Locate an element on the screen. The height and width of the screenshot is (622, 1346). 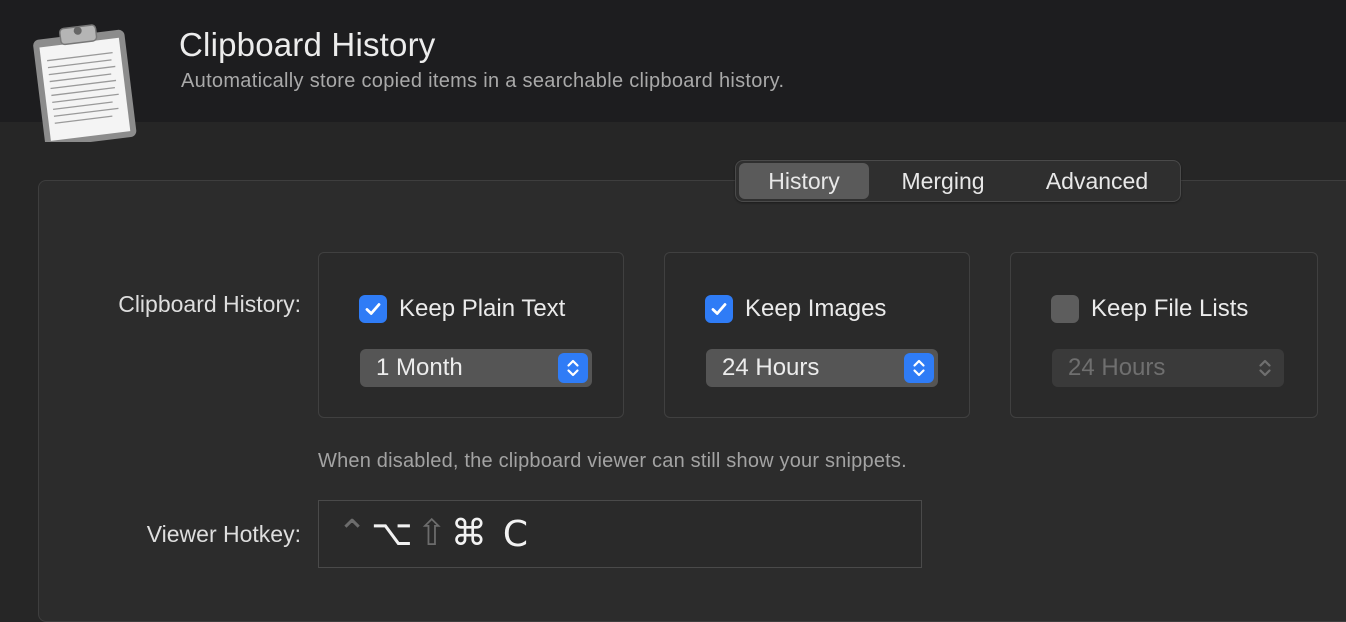
keep-file-lists-label: Keep File Lists is located at coordinates (1170, 308).